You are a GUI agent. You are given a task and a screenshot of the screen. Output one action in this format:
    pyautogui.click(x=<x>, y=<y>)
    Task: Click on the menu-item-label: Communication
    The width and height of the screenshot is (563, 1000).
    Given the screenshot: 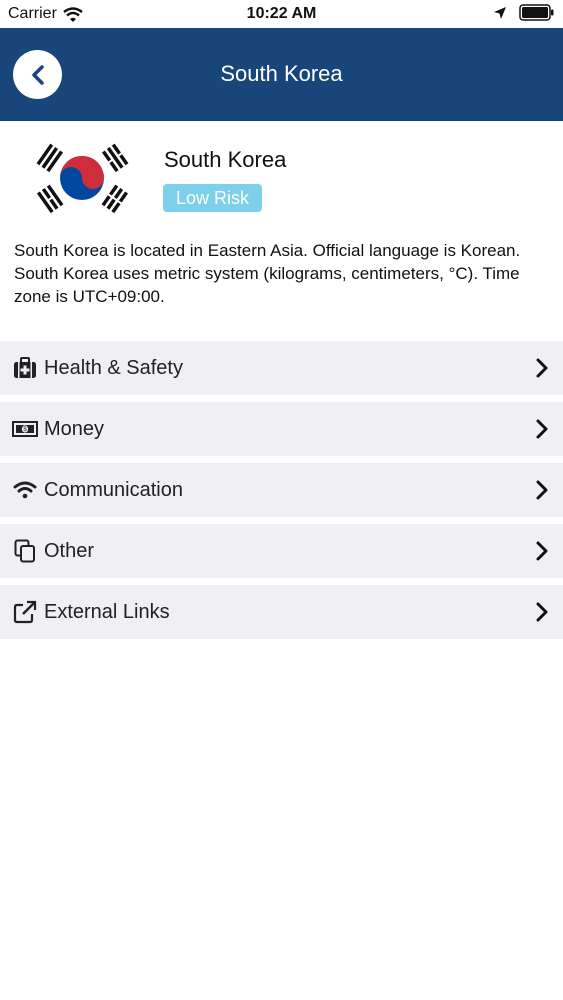 What is the action you would take?
    pyautogui.click(x=113, y=489)
    